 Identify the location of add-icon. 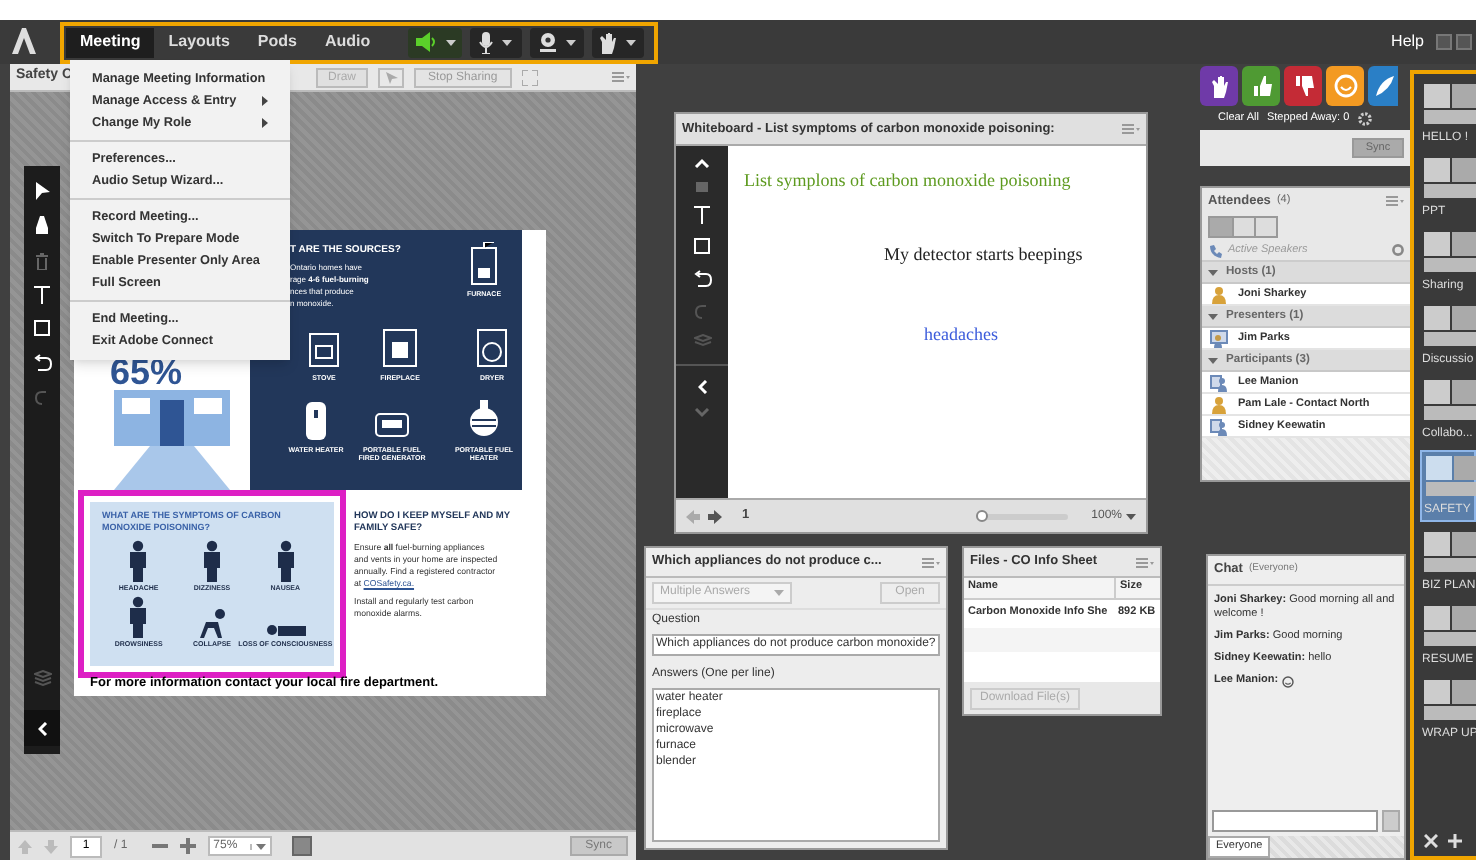
(1455, 841).